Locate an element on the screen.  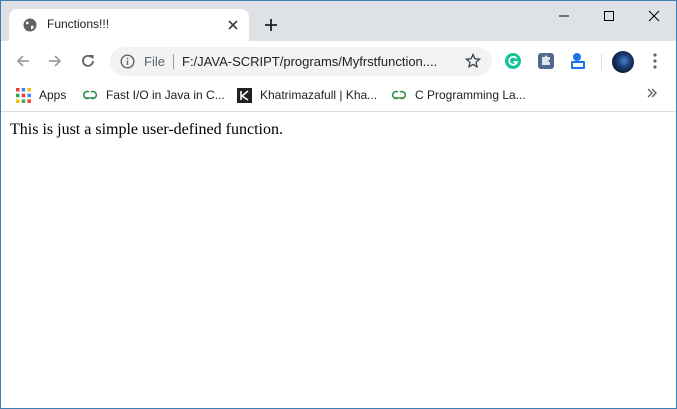
tab-title: Functions!!! is located at coordinates (78, 24).